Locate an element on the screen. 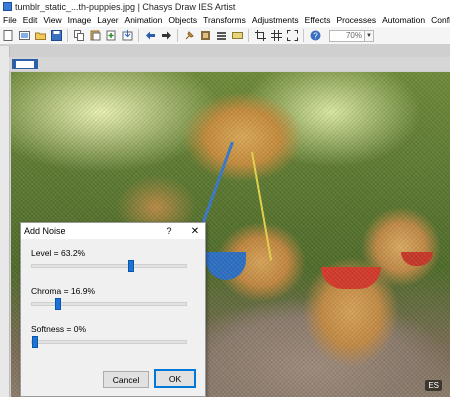 The image size is (450, 397). paste-icon is located at coordinates (95, 35).